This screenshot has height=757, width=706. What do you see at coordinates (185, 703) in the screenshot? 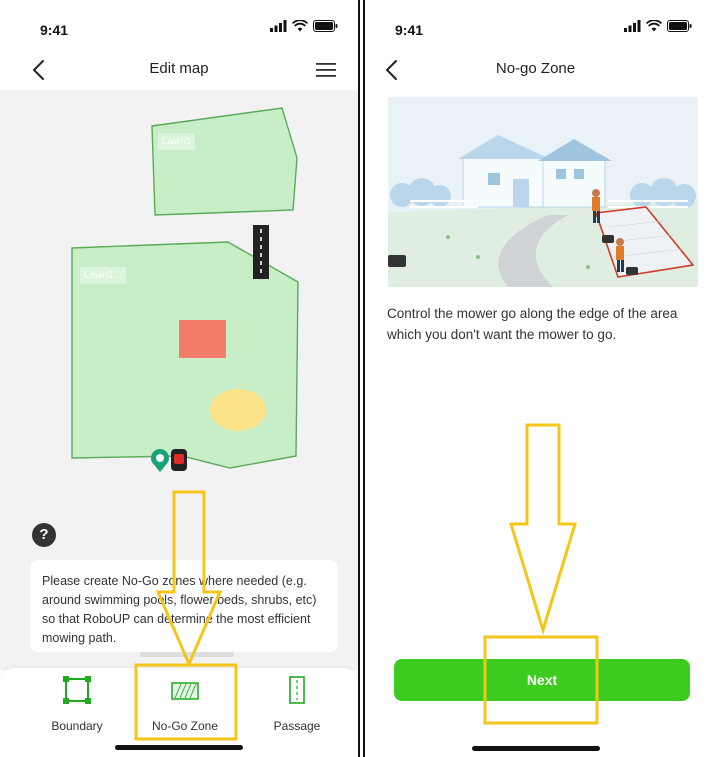
I see `tab-no-go-zone: No-Go Zone` at bounding box center [185, 703].